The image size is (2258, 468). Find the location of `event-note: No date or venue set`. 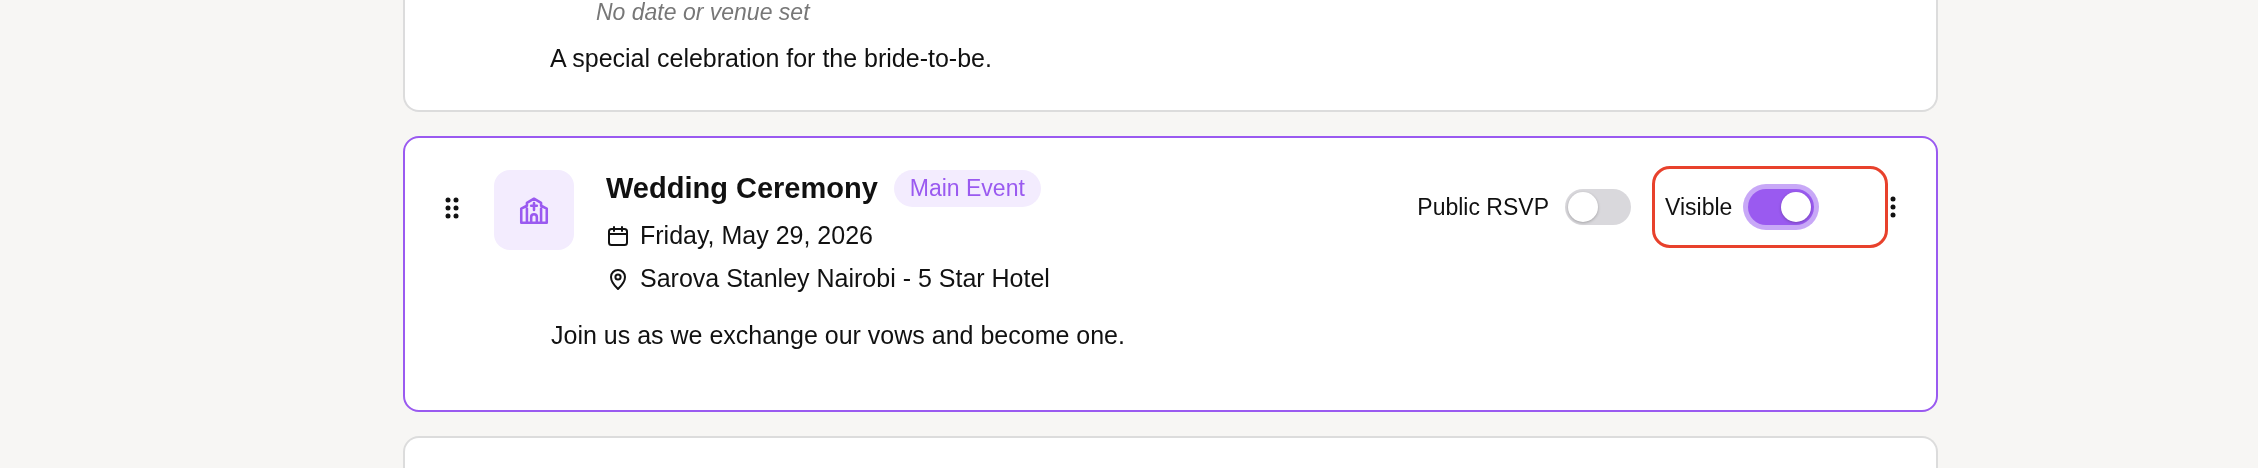

event-note: No date or venue set is located at coordinates (703, 12).